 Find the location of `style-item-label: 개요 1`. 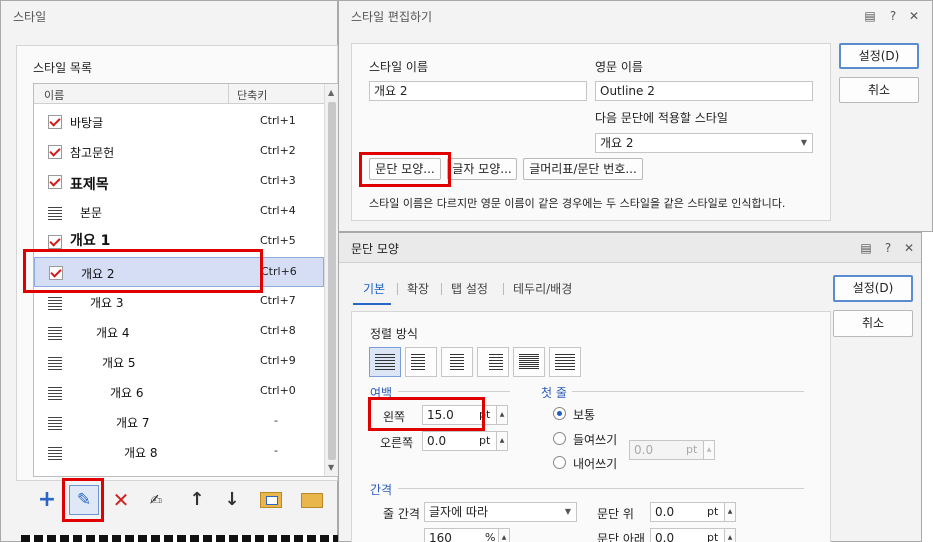

style-item-label: 개요 1 is located at coordinates (90, 241).